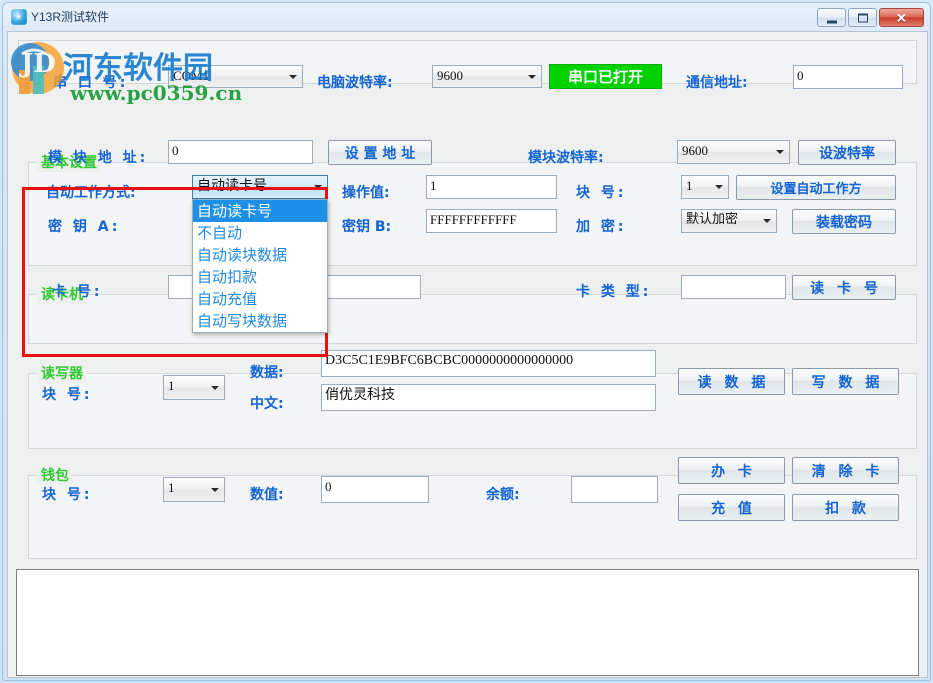  What do you see at coordinates (472, 314) in the screenshot?
I see `card-reader-group: 读卡机` at bounding box center [472, 314].